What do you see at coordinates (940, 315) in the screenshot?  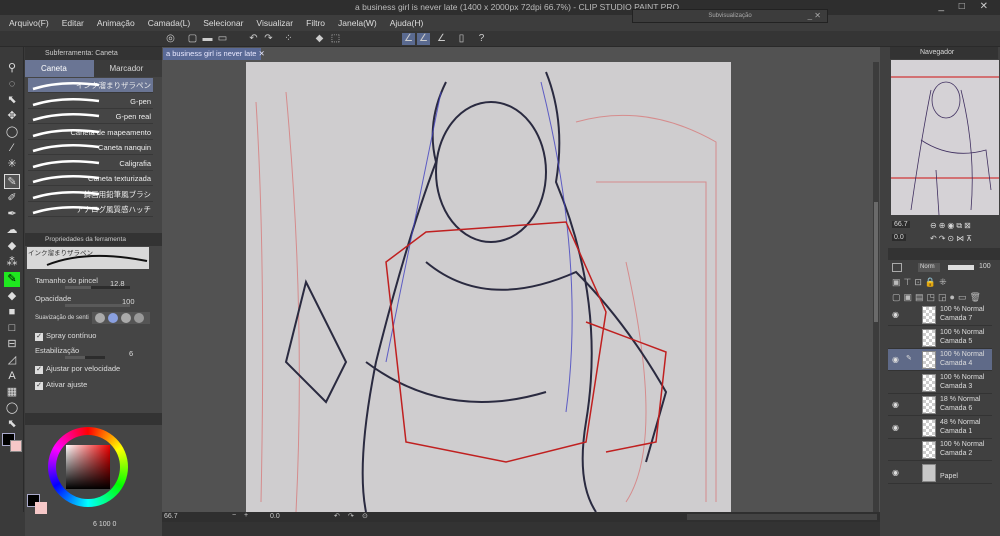 I see `layer-row: ◉ 100 % Normal Camada 7` at bounding box center [940, 315].